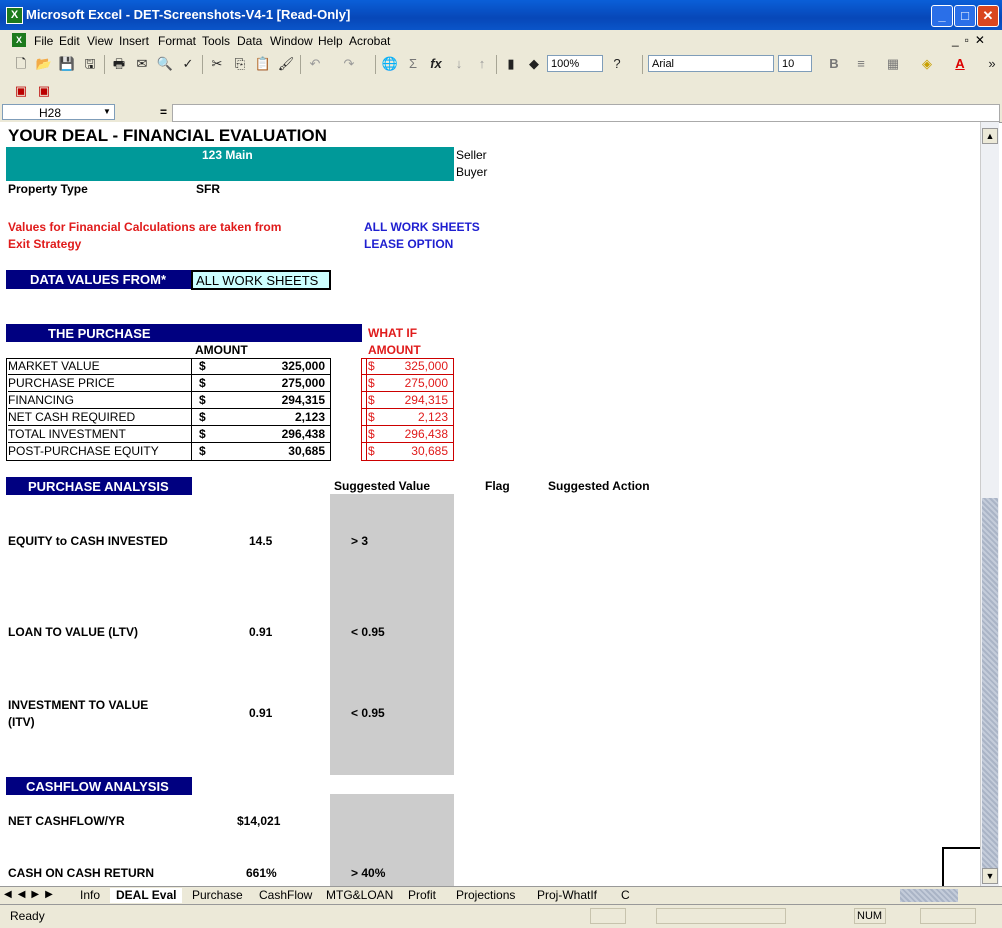 The width and height of the screenshot is (1002, 928). Describe the element at coordinates (146, 895) in the screenshot. I see `tab-deal-eval: DEAL Eval` at that location.